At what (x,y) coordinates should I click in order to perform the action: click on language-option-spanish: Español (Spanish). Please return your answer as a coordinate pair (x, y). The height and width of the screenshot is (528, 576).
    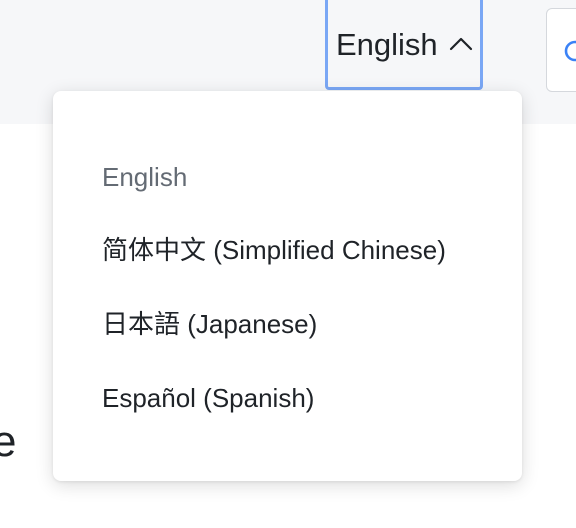
    Looking at the image, I should click on (208, 398).